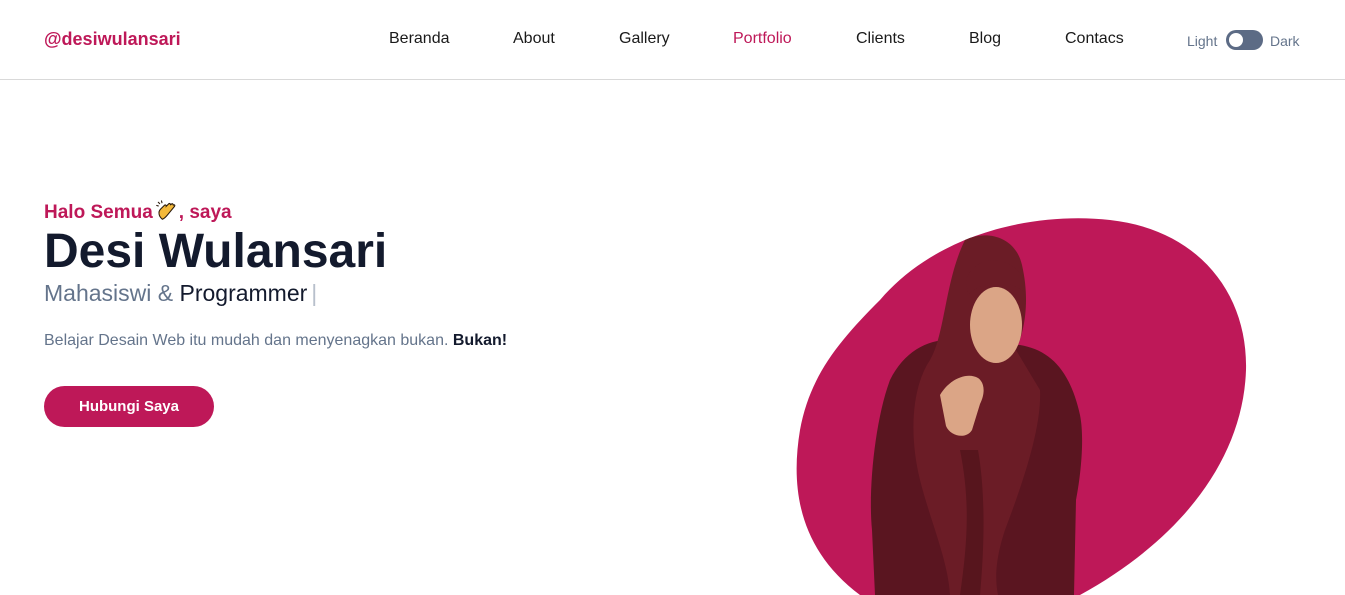  Describe the element at coordinates (112, 293) in the screenshot. I see `role-static-text: Mahasiswi &` at that location.